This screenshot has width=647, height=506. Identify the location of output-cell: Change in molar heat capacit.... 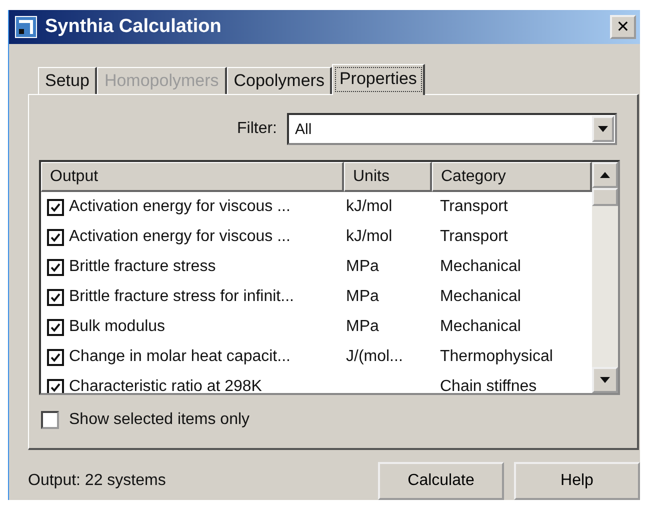
(179, 357).